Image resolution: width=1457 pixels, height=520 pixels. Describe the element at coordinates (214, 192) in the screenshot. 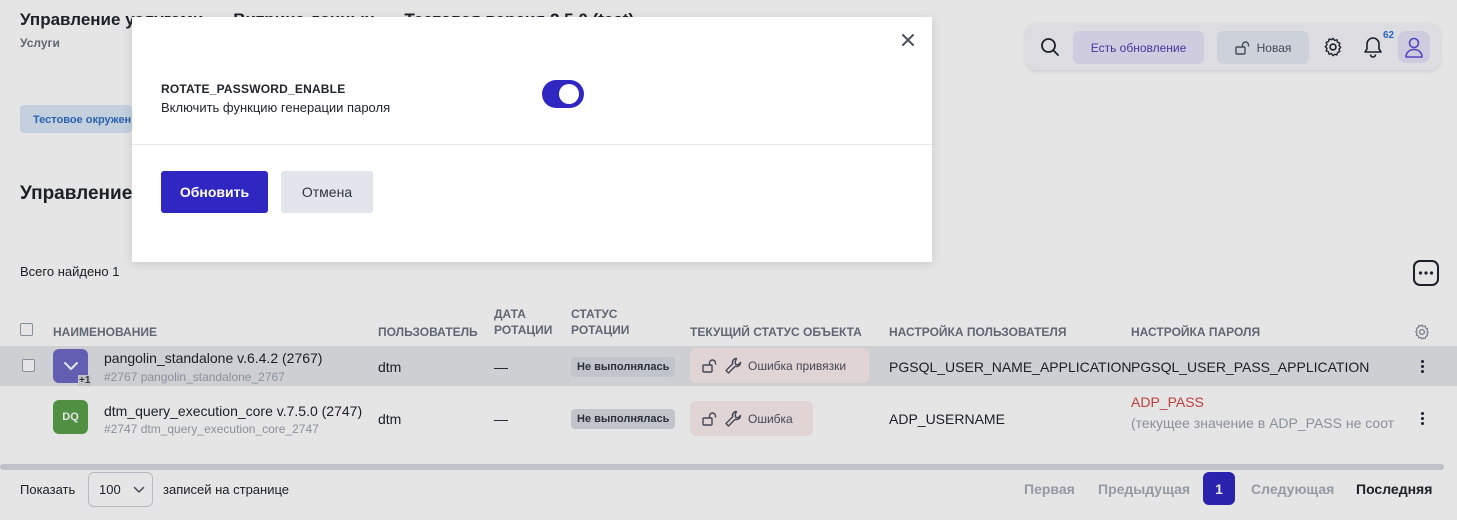

I see `update-button: Обновить` at that location.